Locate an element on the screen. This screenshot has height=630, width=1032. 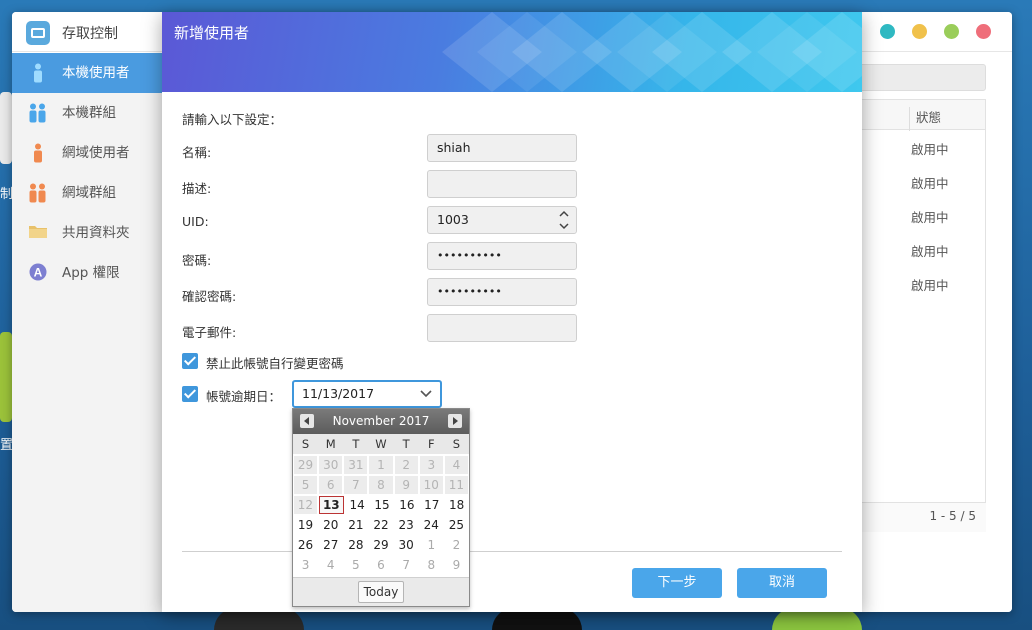
sidebar-item-local-groups: 本機群組 is located at coordinates (87, 113).